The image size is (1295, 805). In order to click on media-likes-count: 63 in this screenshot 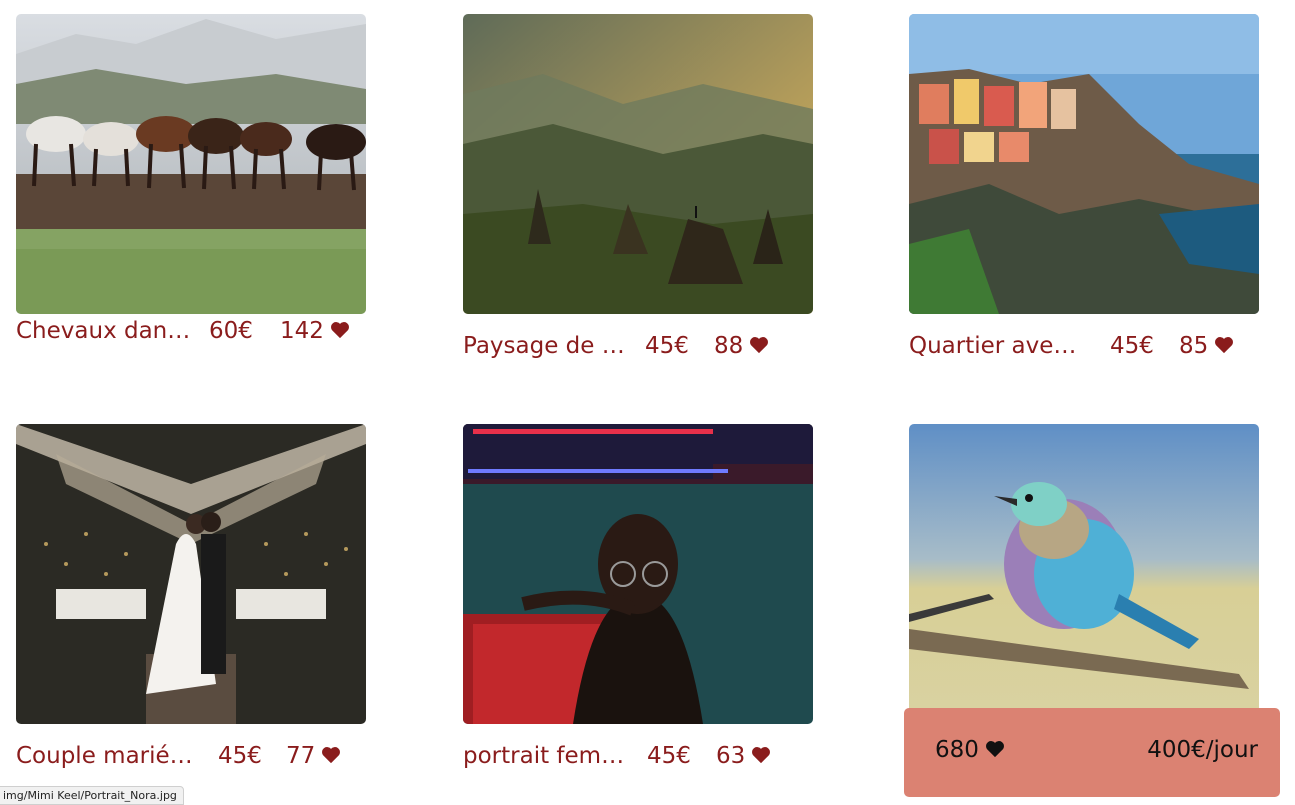, I will do `click(743, 756)`.